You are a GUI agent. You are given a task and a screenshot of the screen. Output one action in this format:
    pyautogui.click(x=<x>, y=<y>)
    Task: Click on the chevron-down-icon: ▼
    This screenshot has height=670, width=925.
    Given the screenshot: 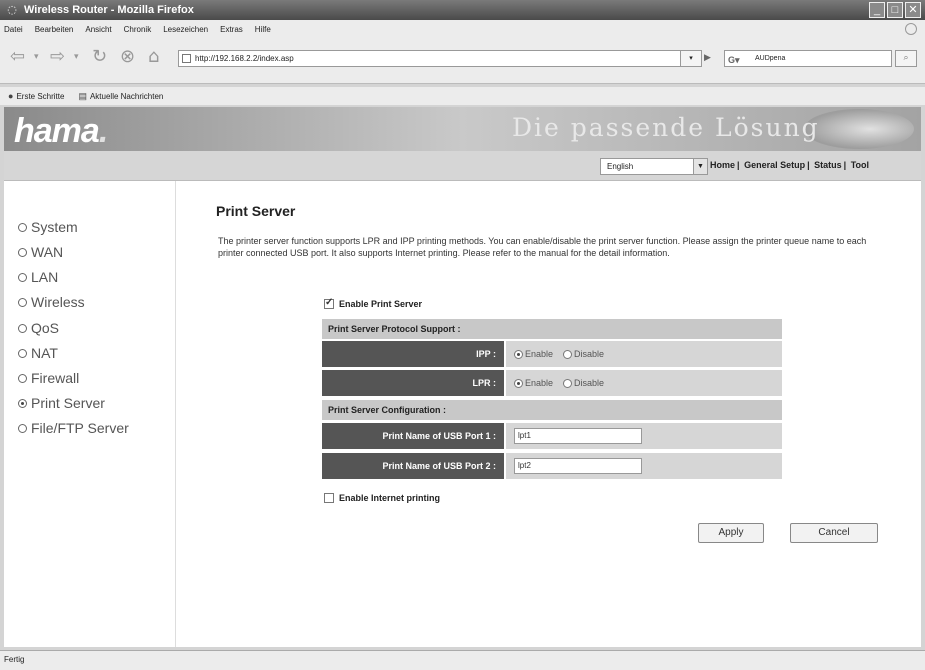 What is the action you would take?
    pyautogui.click(x=700, y=166)
    